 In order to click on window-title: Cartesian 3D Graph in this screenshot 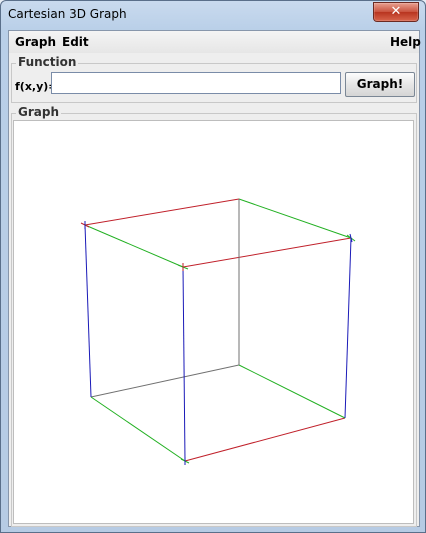, I will do `click(67, 14)`.